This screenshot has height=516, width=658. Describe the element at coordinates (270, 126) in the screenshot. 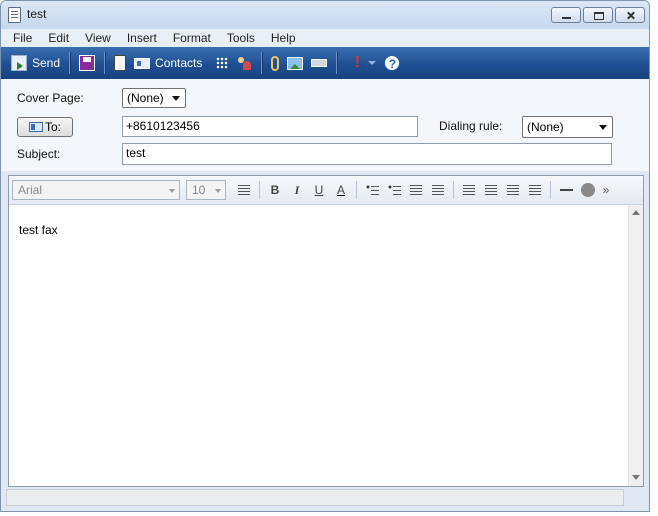

I see `to-field: +8610123456` at that location.